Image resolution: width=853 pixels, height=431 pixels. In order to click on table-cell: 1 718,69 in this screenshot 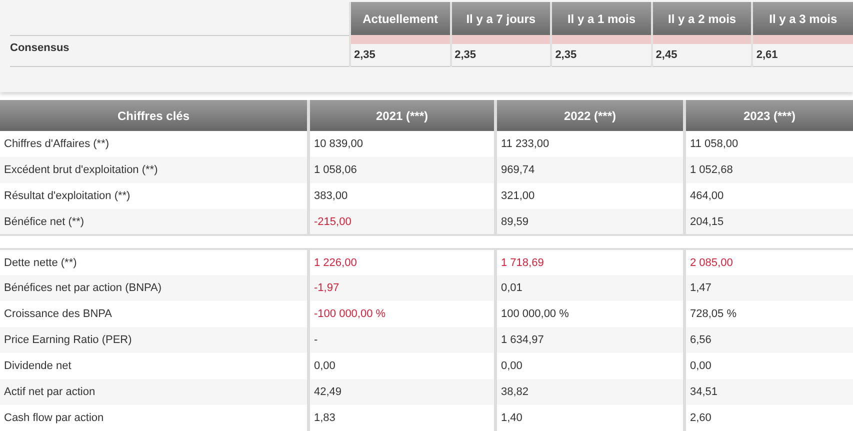, I will do `click(590, 262)`.